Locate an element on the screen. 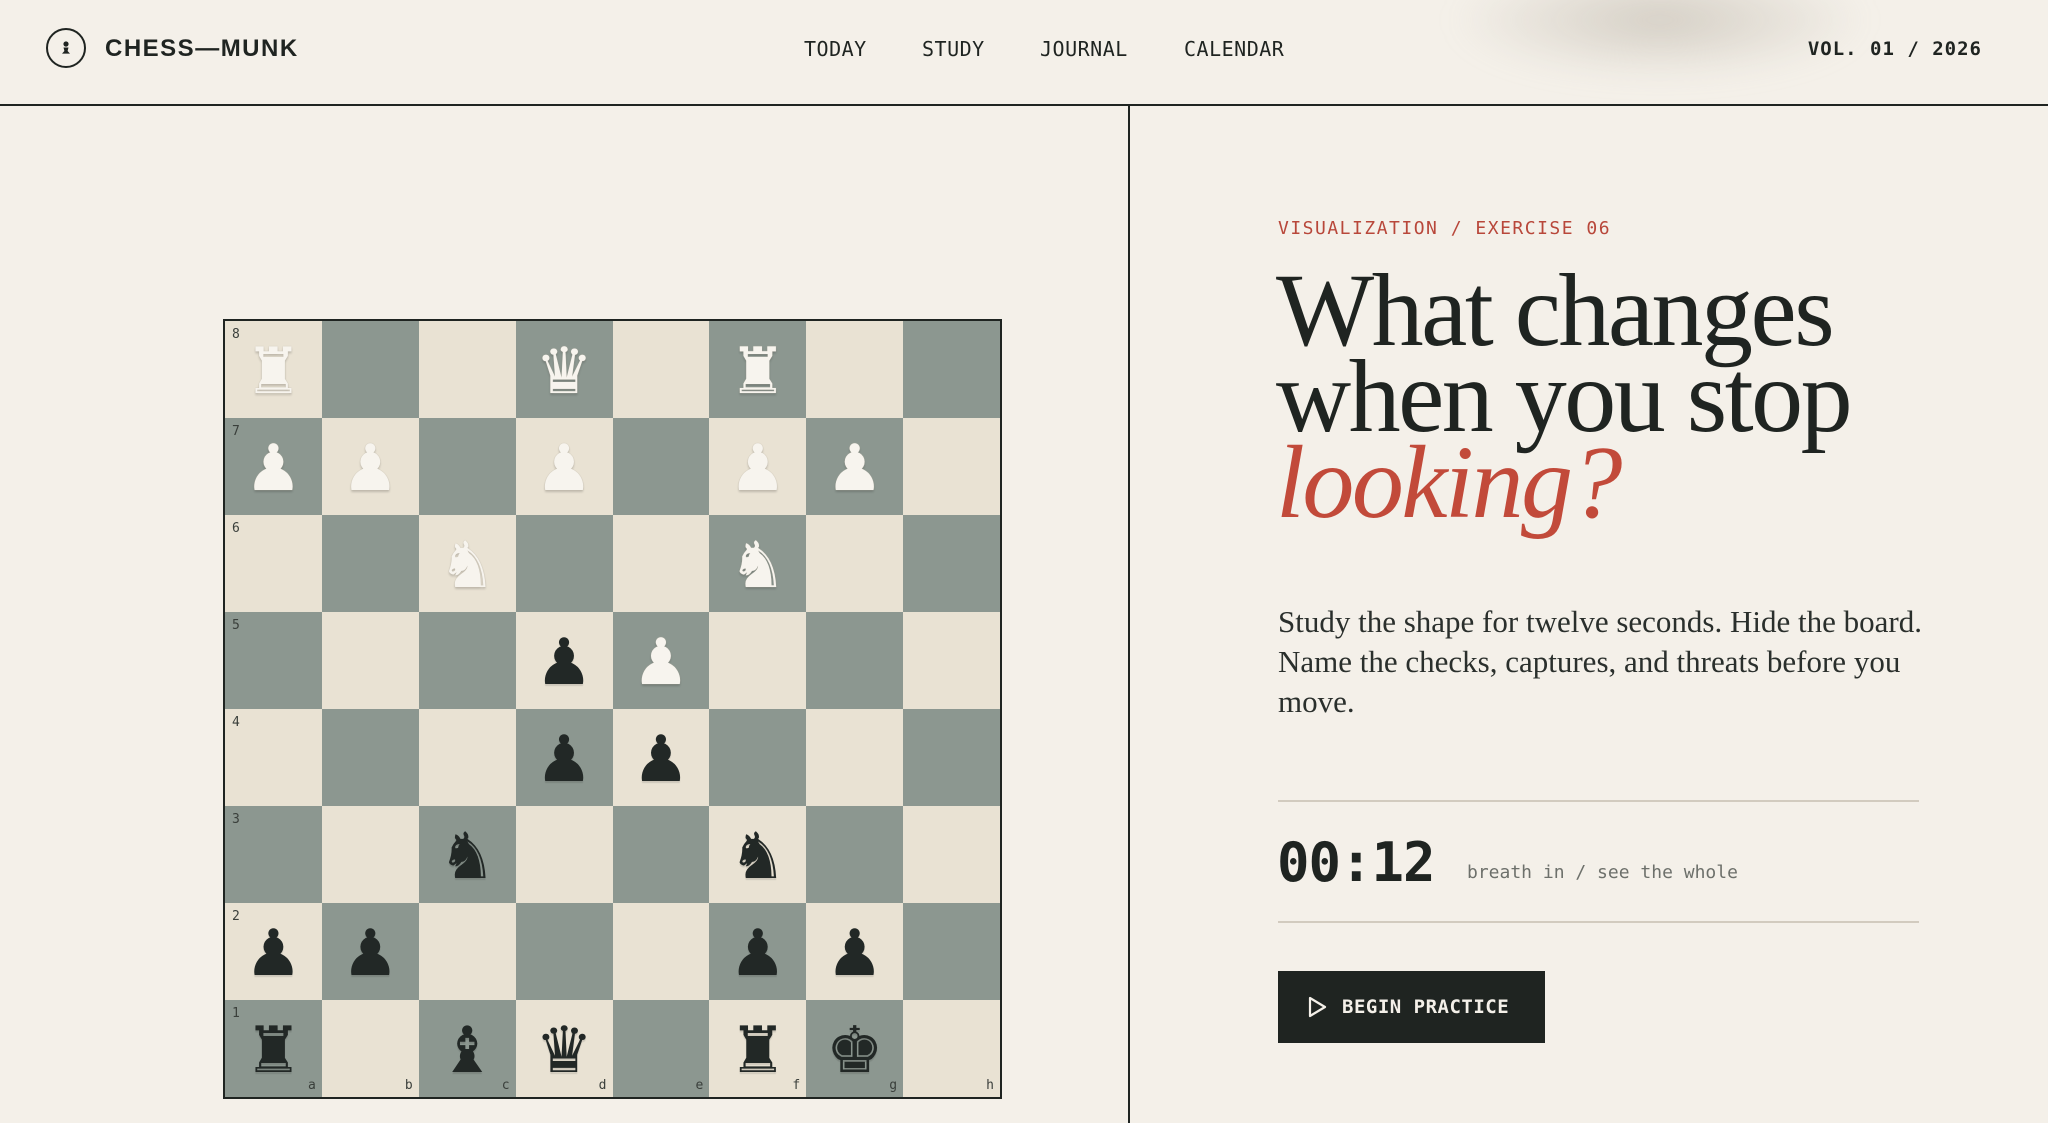 Image resolution: width=2048 pixels, height=1123 pixels. square-b2: ♟ is located at coordinates (370, 951).